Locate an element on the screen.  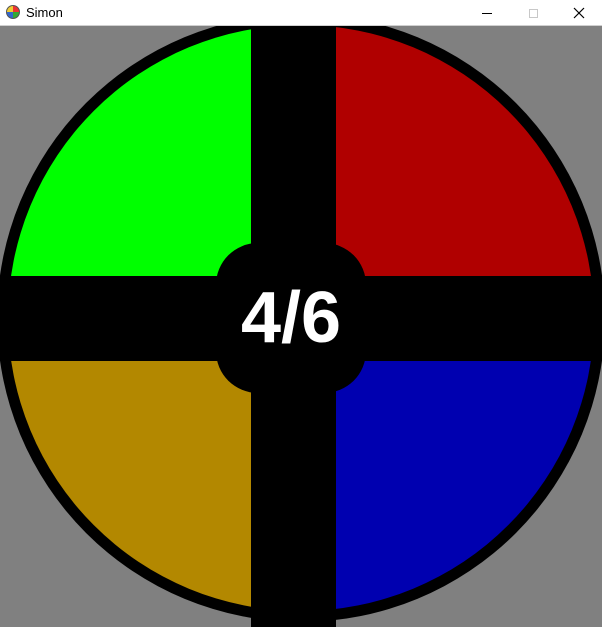
maximize-icon is located at coordinates (533, 13).